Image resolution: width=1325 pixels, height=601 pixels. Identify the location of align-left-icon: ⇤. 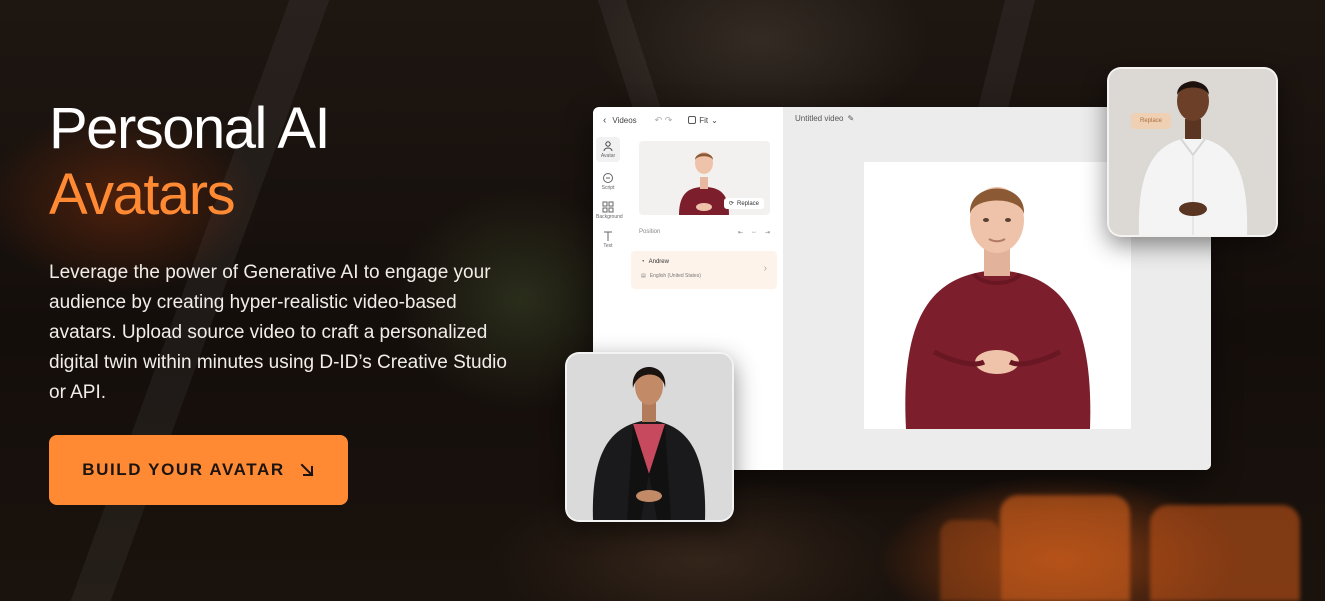
(740, 232).